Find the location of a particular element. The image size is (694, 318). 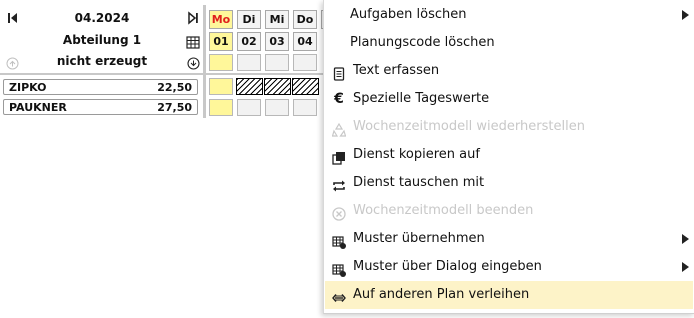

employee-name: ZIPKO is located at coordinates (28, 87).